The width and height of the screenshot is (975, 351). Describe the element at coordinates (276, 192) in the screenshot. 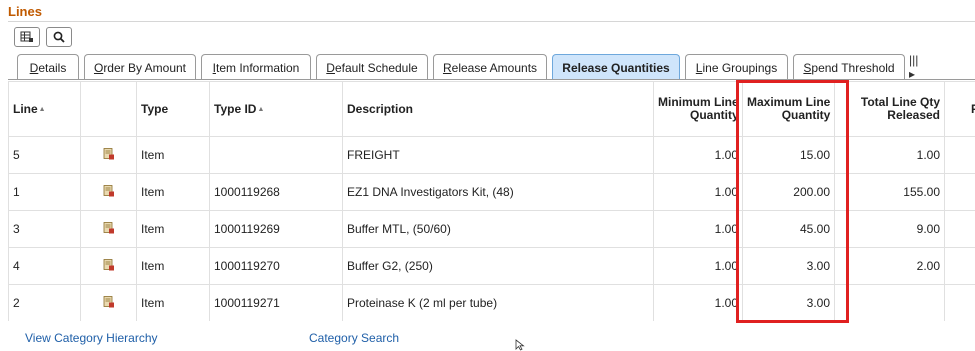

I see `cell-type-id: 1000119268` at that location.